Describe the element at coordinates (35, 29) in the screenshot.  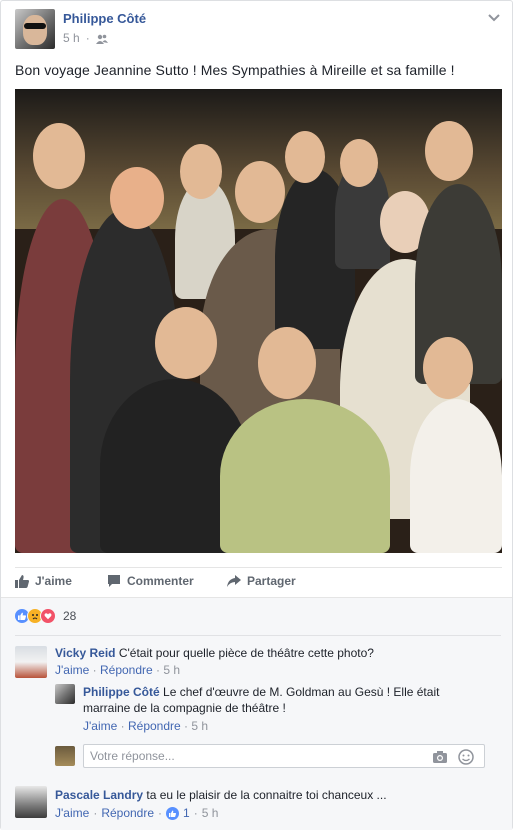
I see `author-avatar` at that location.